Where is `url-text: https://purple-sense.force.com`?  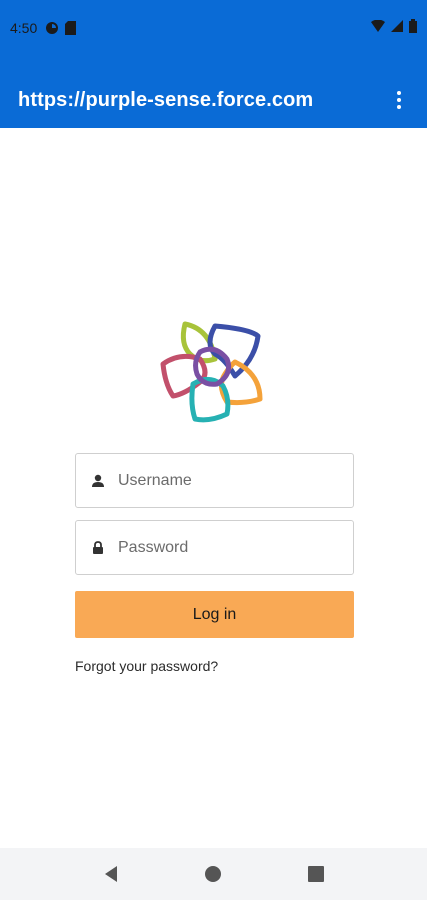
url-text: https://purple-sense.force.com is located at coordinates (166, 99).